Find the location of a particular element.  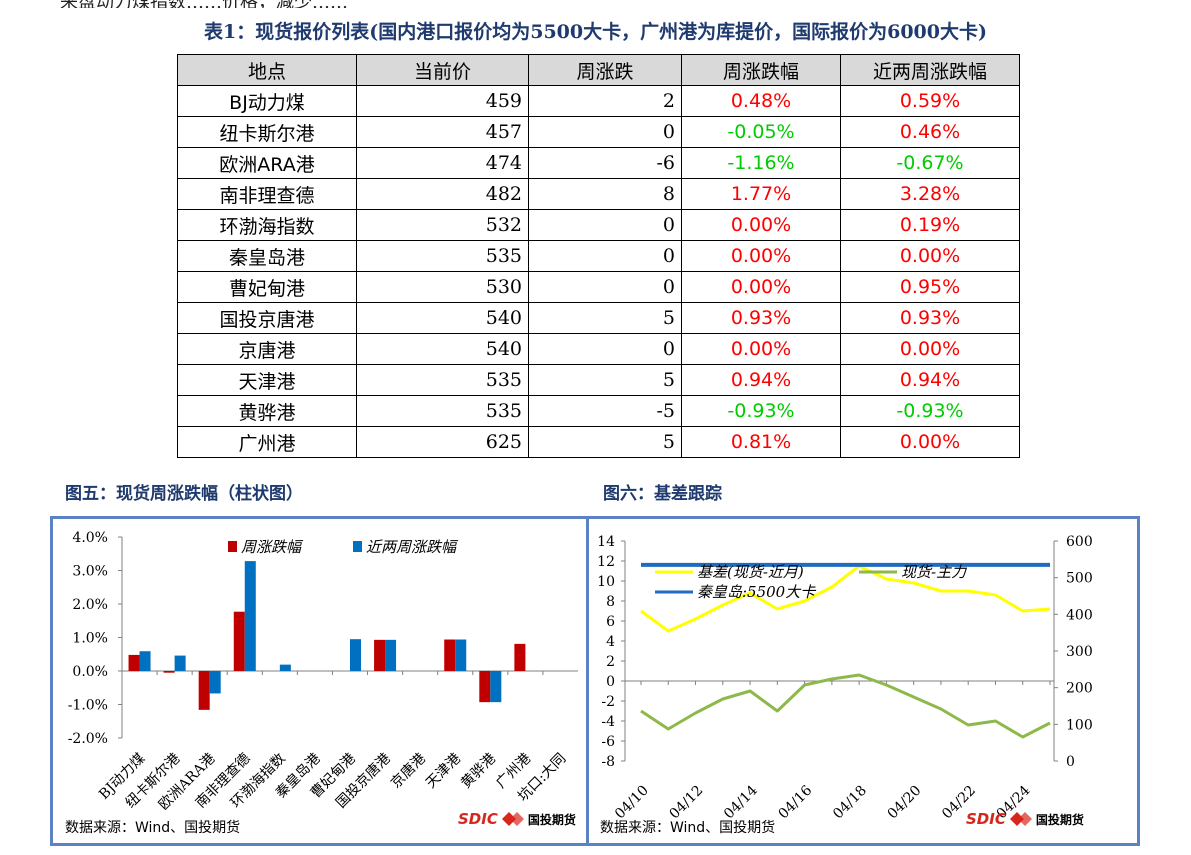

right-tick-label: 400 is located at coordinates (1079, 615).